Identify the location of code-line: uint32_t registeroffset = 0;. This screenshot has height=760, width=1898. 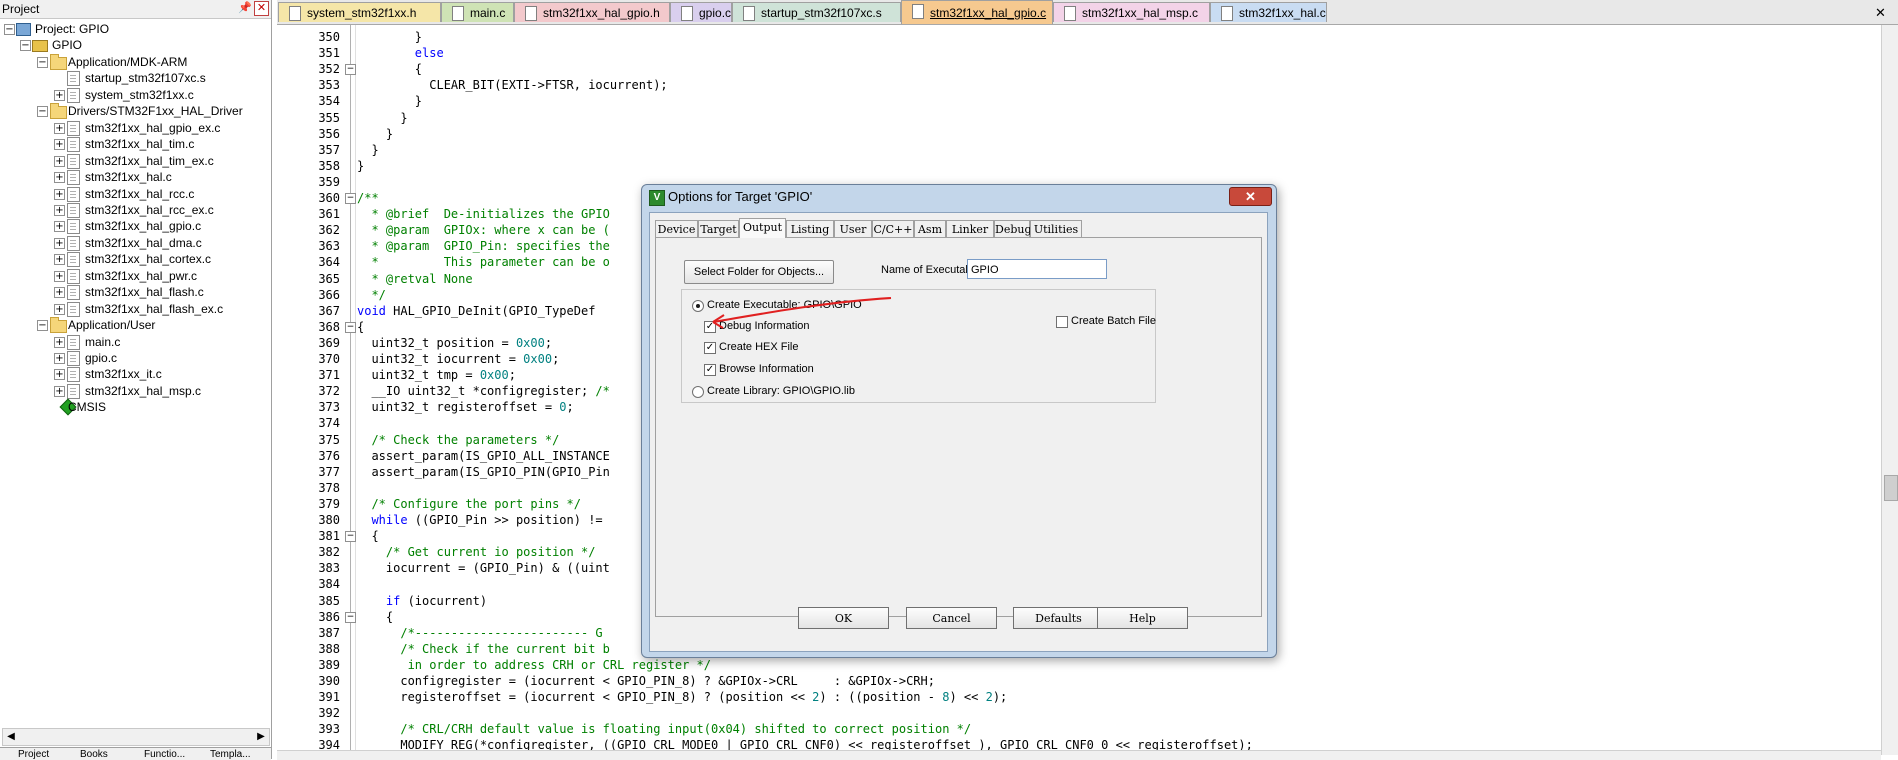
(465, 407).